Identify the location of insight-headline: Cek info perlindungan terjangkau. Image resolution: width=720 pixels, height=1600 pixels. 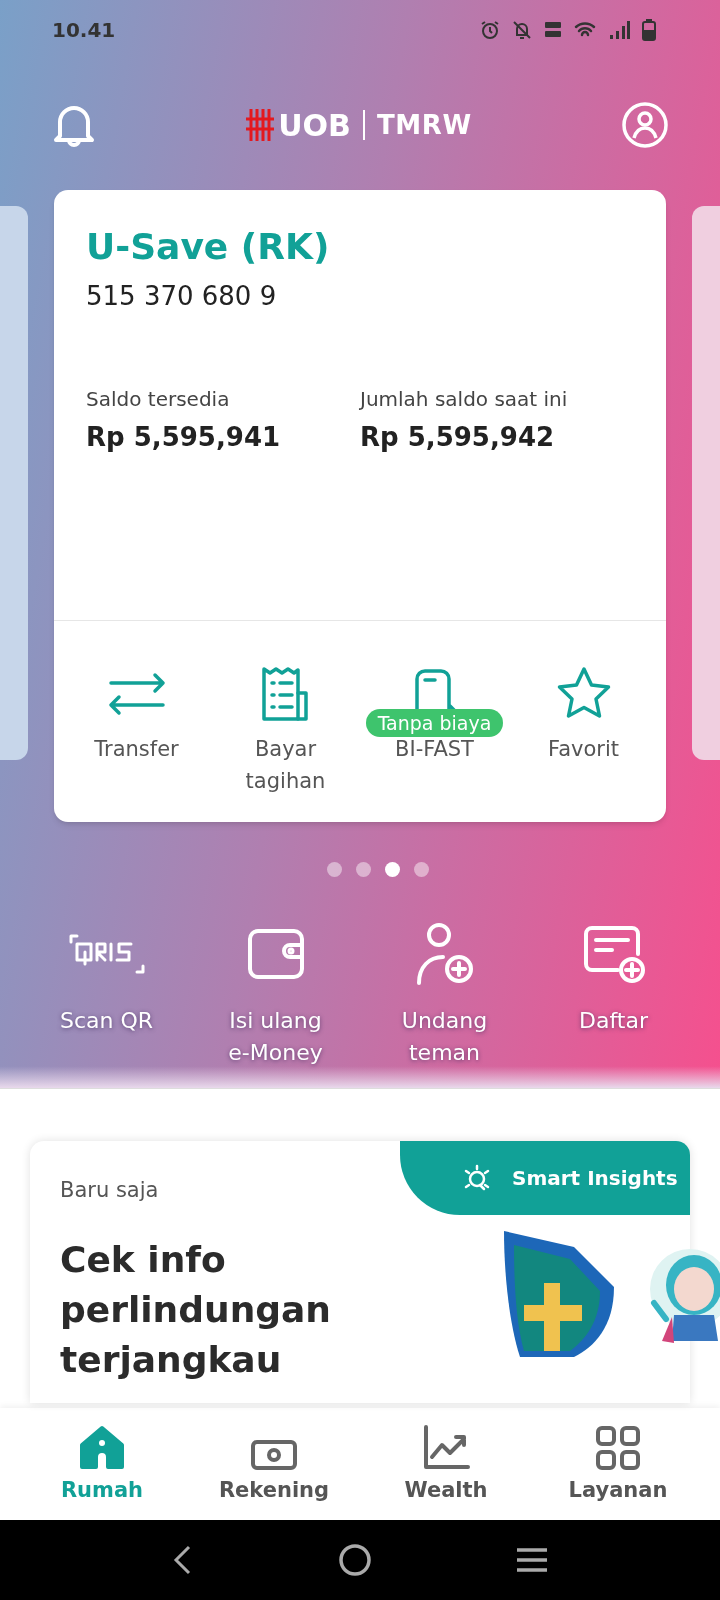
(195, 1310).